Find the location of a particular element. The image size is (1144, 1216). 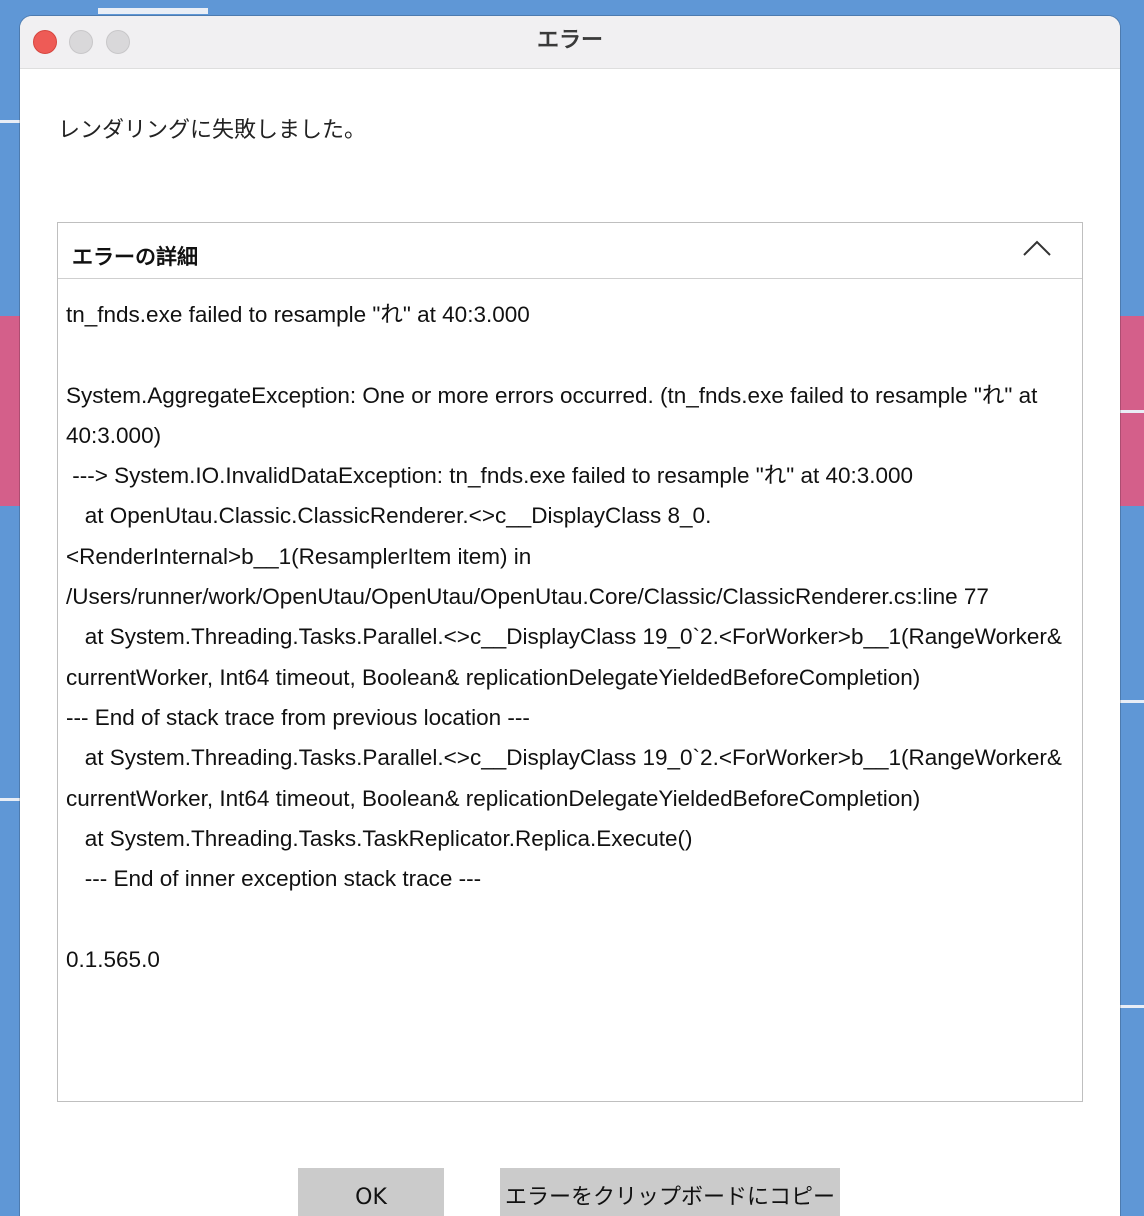

copy-error-button: エラーをクリップボードにコピー is located at coordinates (670, 1192).